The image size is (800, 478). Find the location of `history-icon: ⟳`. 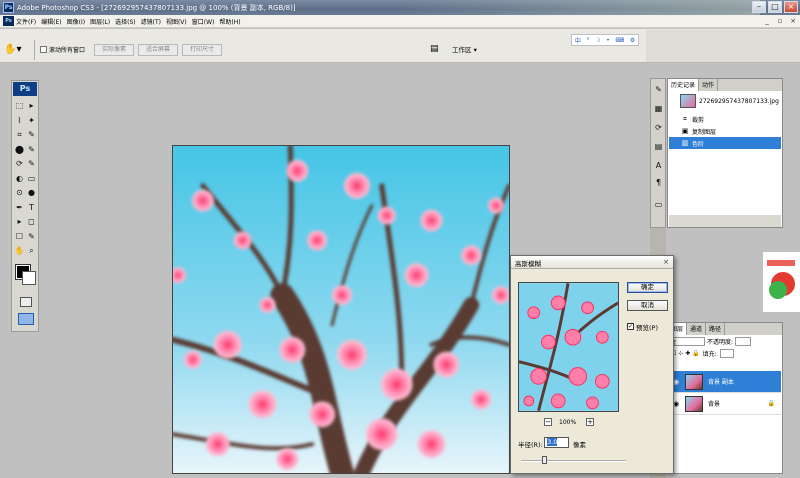

history-icon: ⟳ is located at coordinates (658, 127).